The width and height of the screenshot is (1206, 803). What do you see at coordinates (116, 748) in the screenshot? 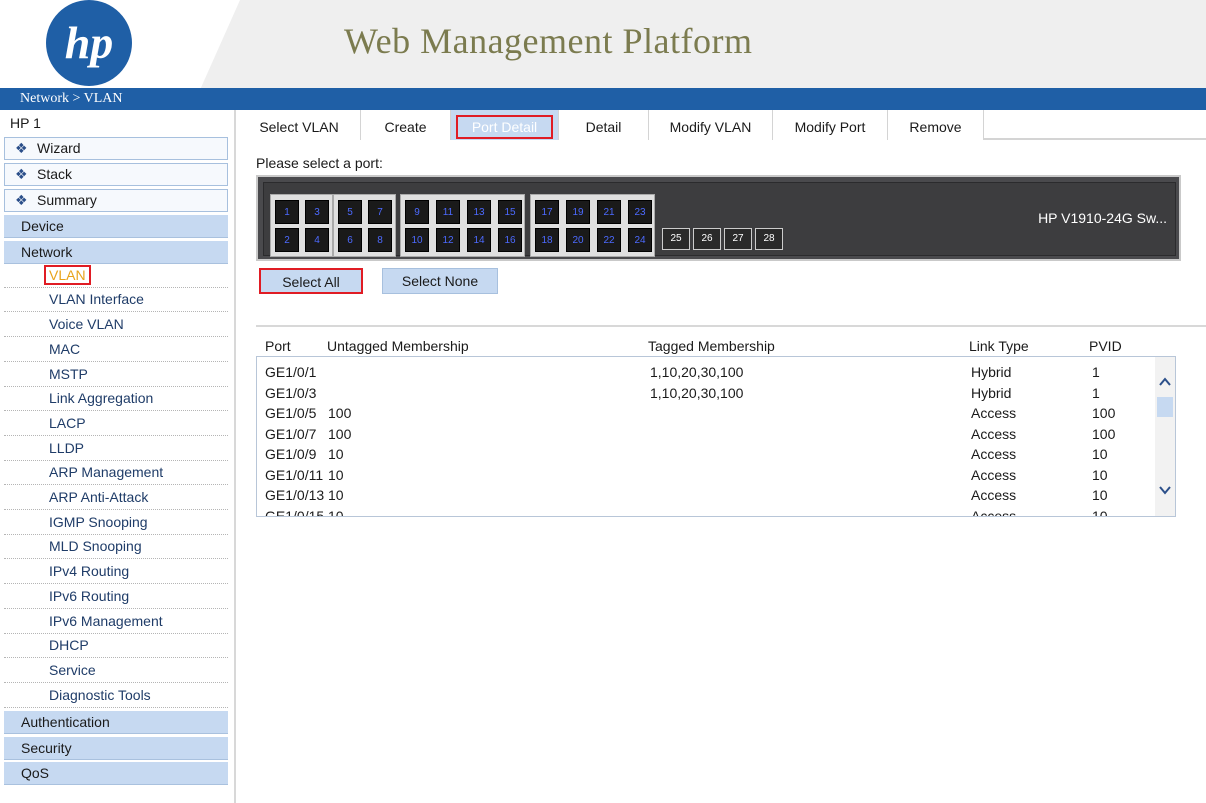
I see `sidebar-category-security: Security` at bounding box center [116, 748].